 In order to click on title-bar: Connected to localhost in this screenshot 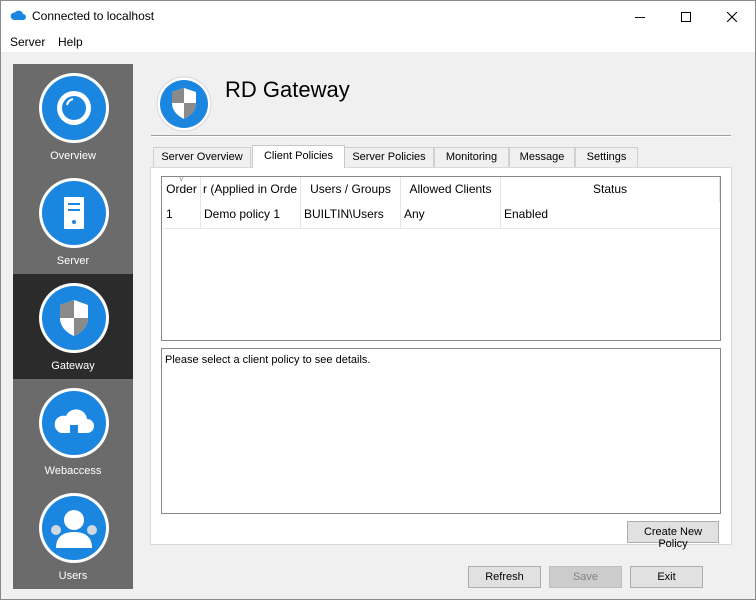, I will do `click(378, 16)`.